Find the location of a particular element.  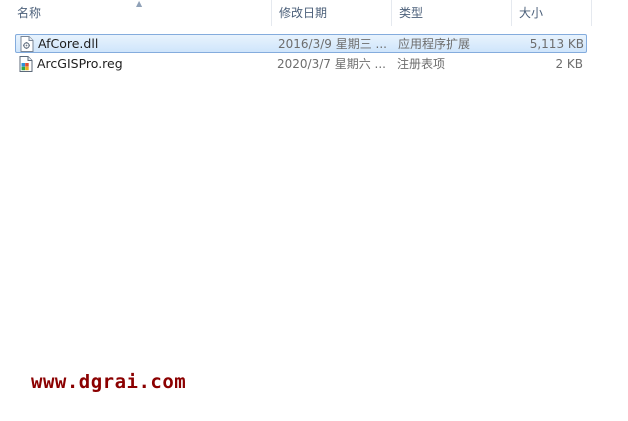

file-name: AfCore.dll is located at coordinates (68, 43).